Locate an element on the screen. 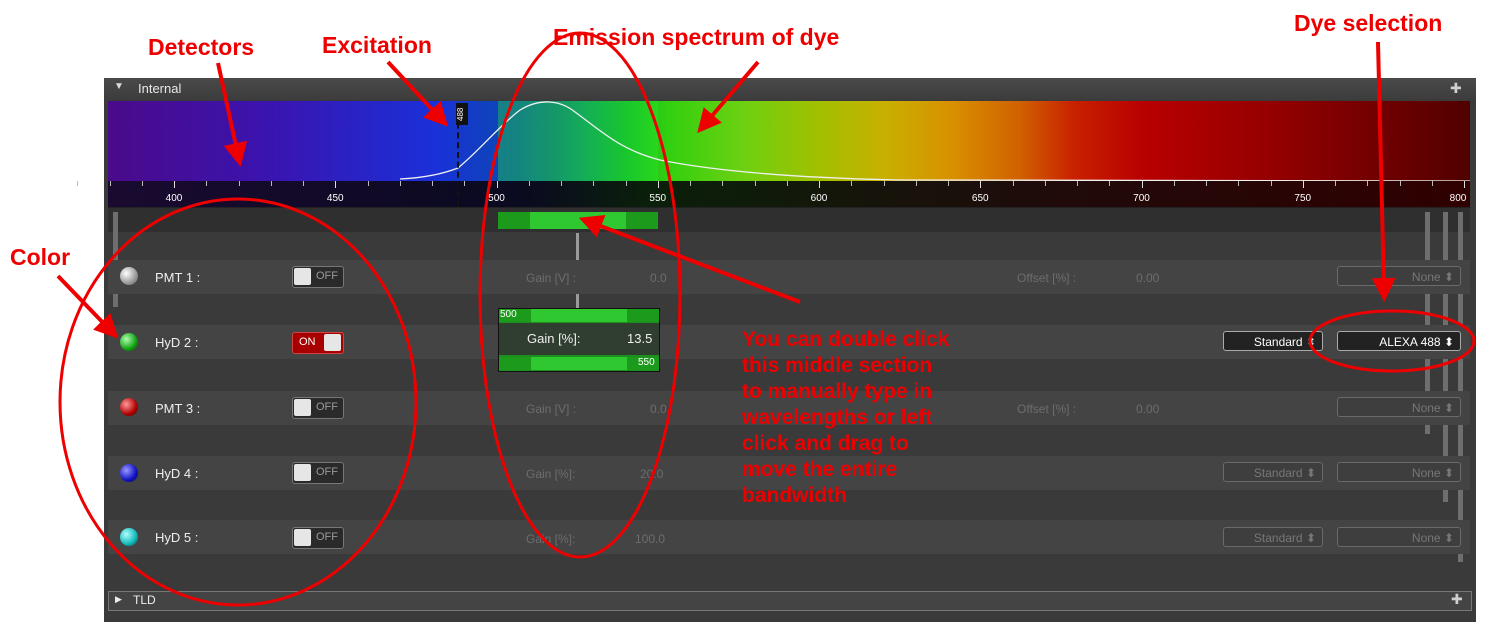  toggle-label: OFF is located at coordinates (327, 276).